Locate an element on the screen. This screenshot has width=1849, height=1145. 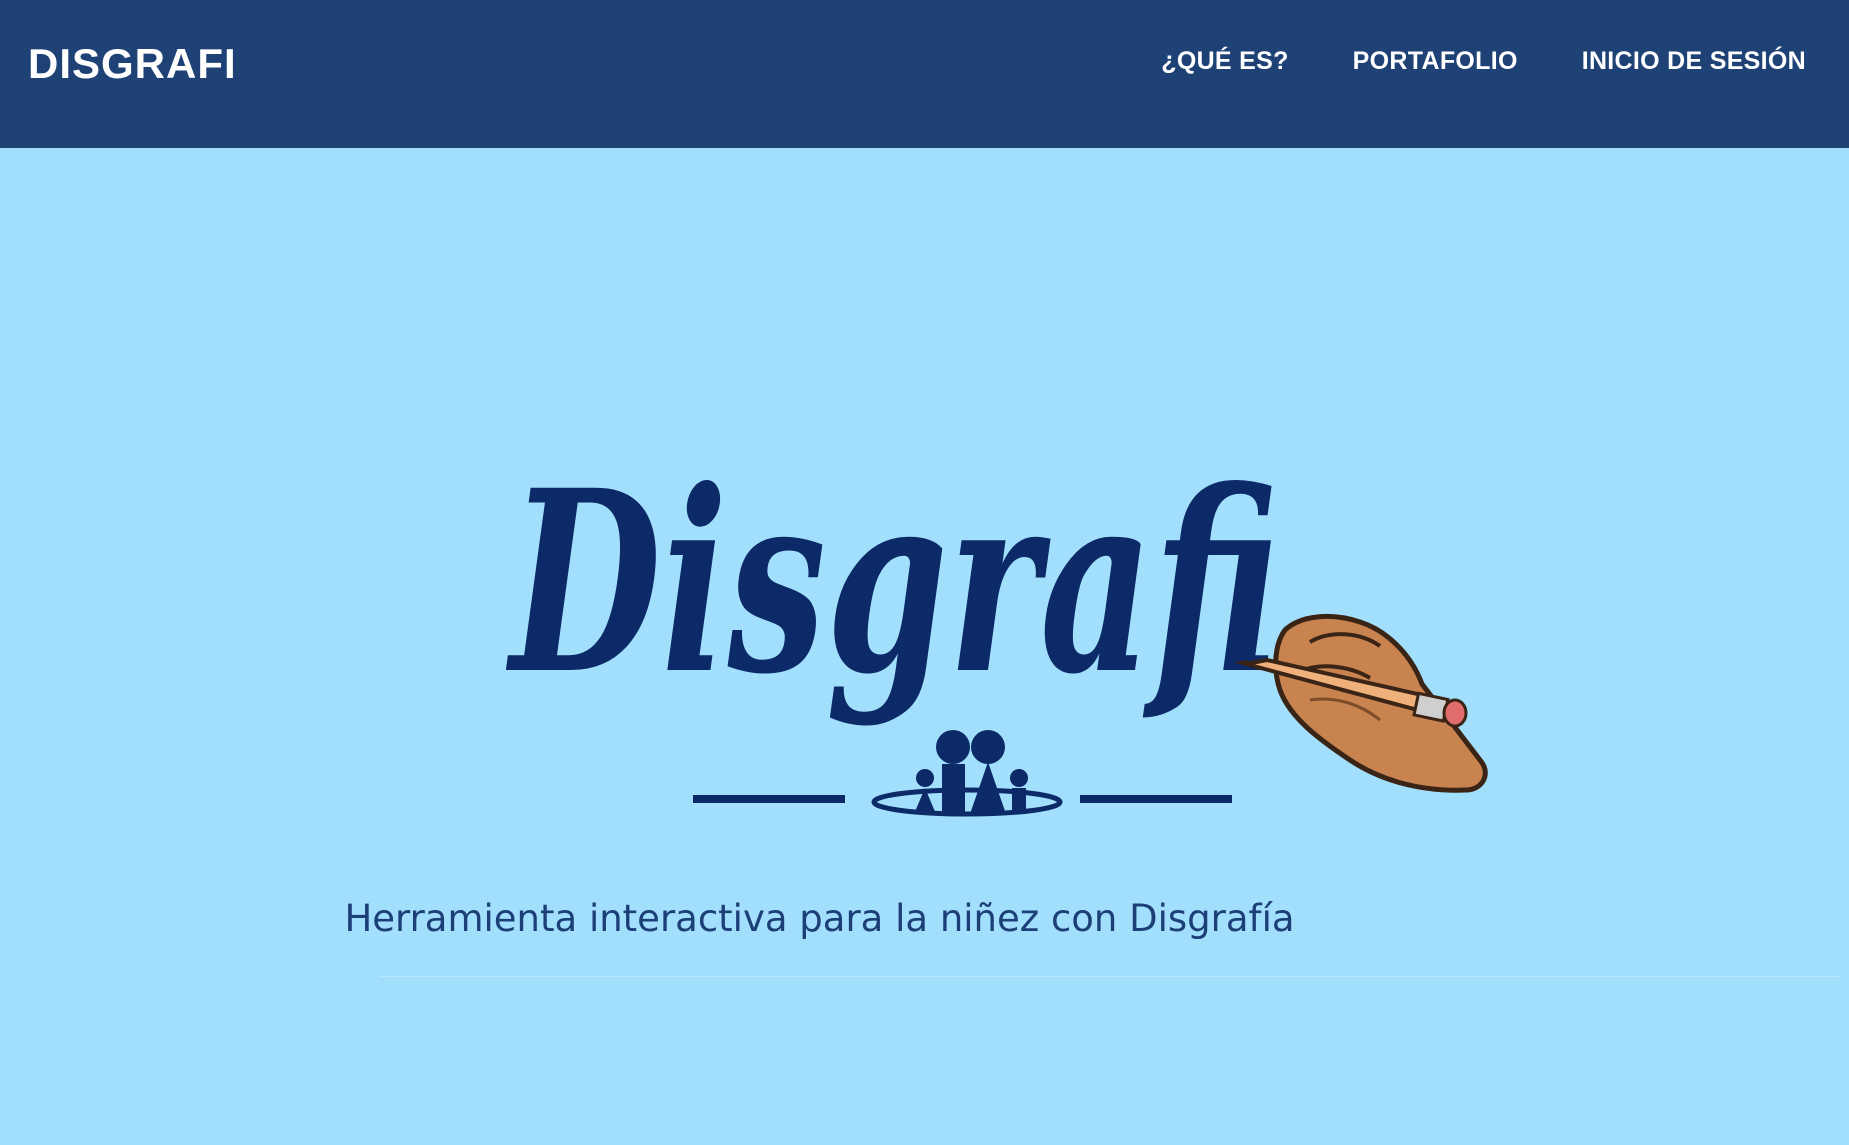
nav-link-portafolio: PORTAFOLIO is located at coordinates (1435, 61).